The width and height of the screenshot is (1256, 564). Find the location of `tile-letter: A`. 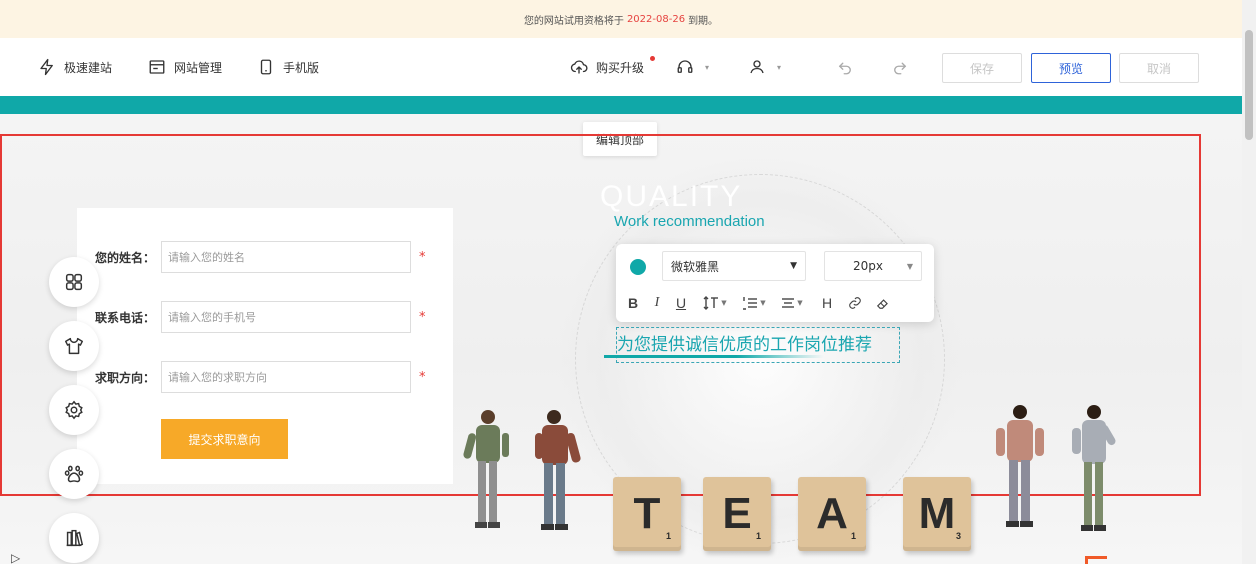

tile-letter: A is located at coordinates (832, 513).